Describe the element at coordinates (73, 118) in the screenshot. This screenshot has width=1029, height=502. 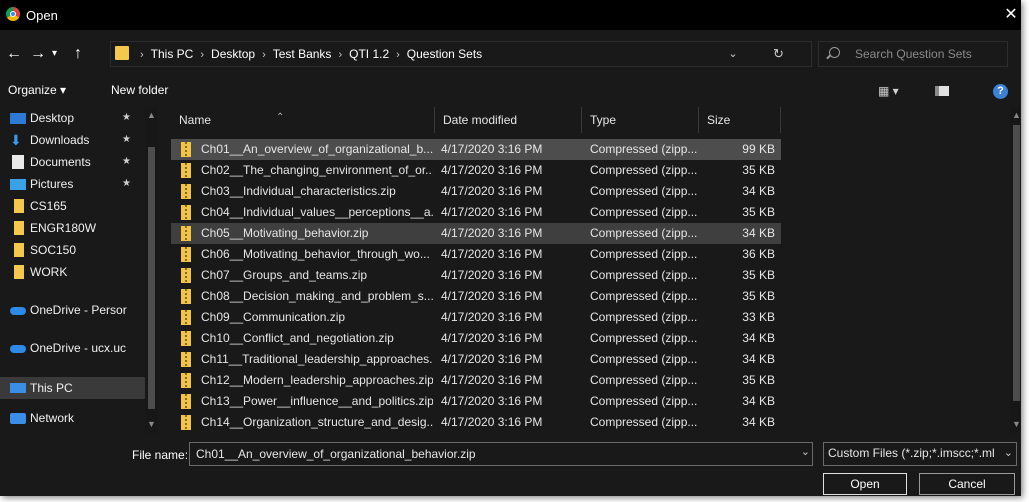
I see `nav-item-desktop: Desktop ★` at that location.